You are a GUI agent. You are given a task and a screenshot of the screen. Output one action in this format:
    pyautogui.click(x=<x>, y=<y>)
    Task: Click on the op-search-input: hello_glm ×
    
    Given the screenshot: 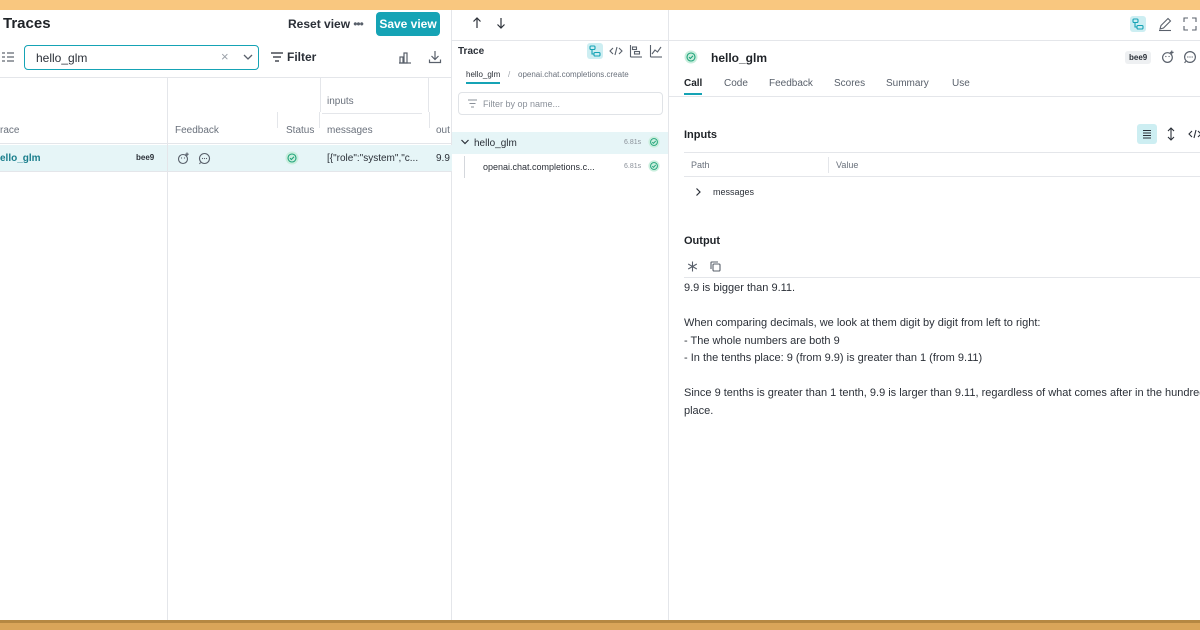 What is the action you would take?
    pyautogui.click(x=141, y=57)
    